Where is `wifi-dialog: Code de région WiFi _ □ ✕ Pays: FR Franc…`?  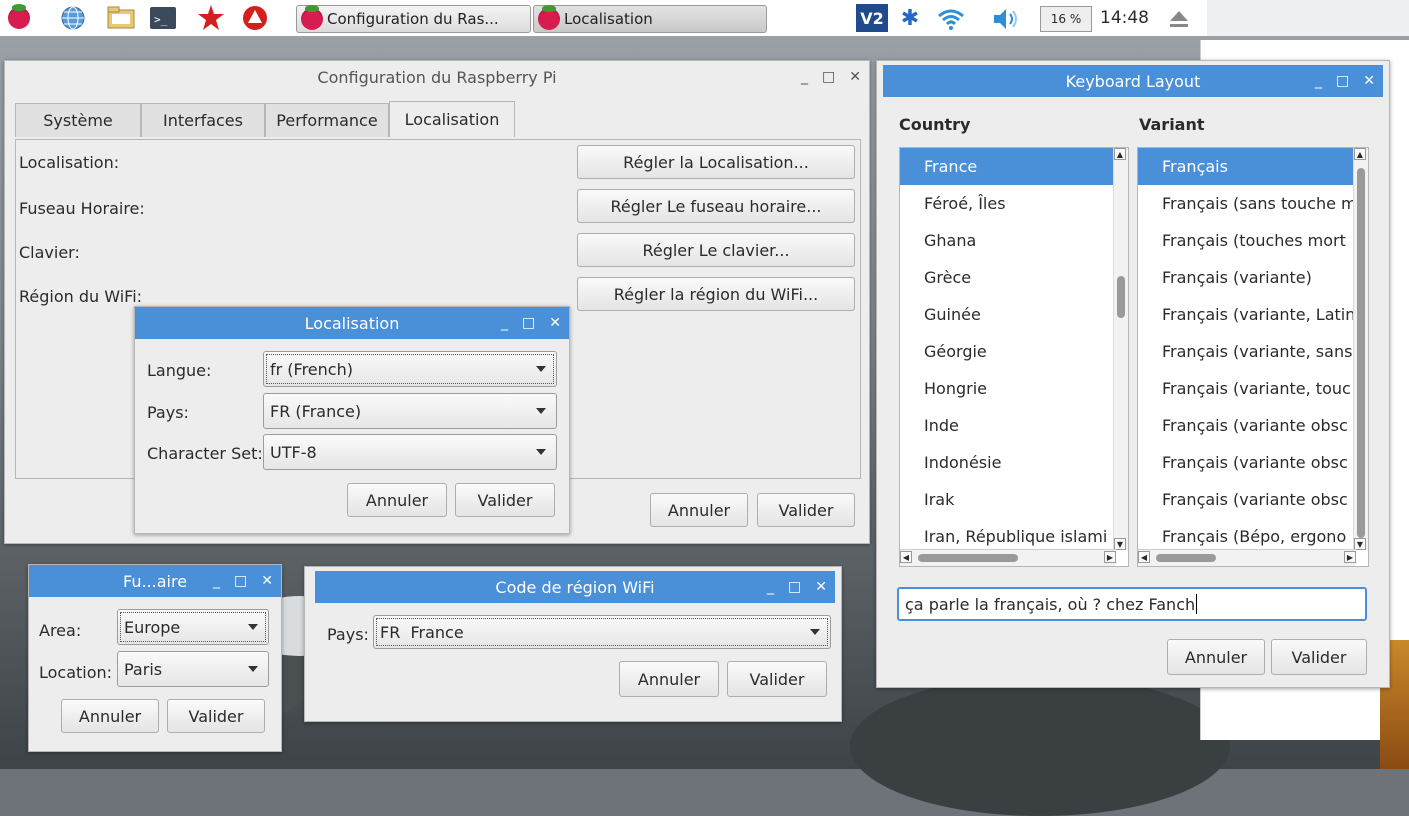 wifi-dialog: Code de région WiFi _ □ ✕ Pays: FR Franc… is located at coordinates (573, 644).